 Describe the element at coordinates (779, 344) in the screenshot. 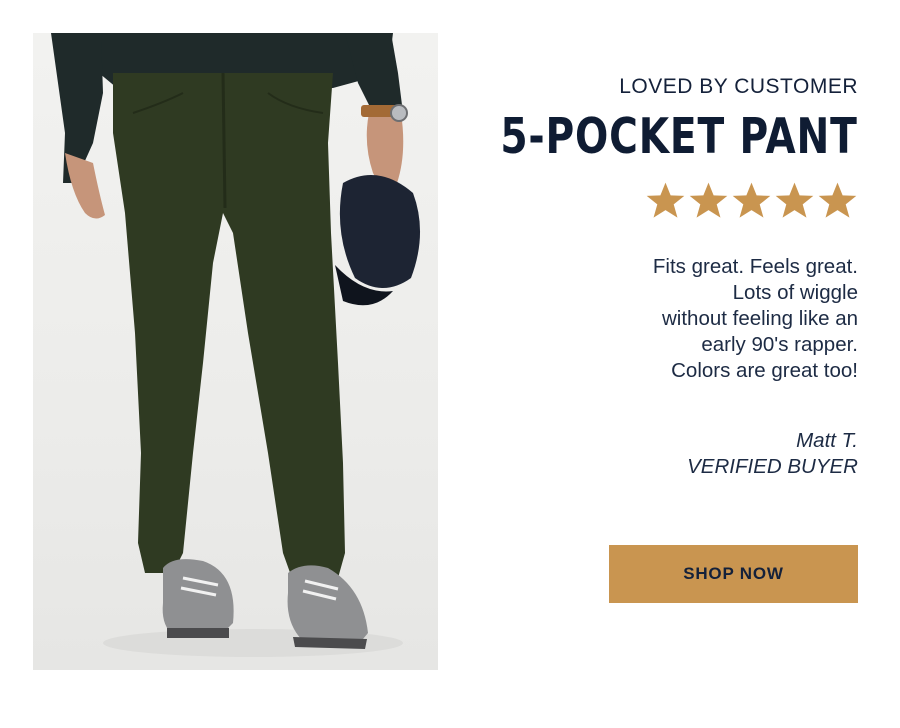

I see `quote-line: early 90's rapper.` at that location.